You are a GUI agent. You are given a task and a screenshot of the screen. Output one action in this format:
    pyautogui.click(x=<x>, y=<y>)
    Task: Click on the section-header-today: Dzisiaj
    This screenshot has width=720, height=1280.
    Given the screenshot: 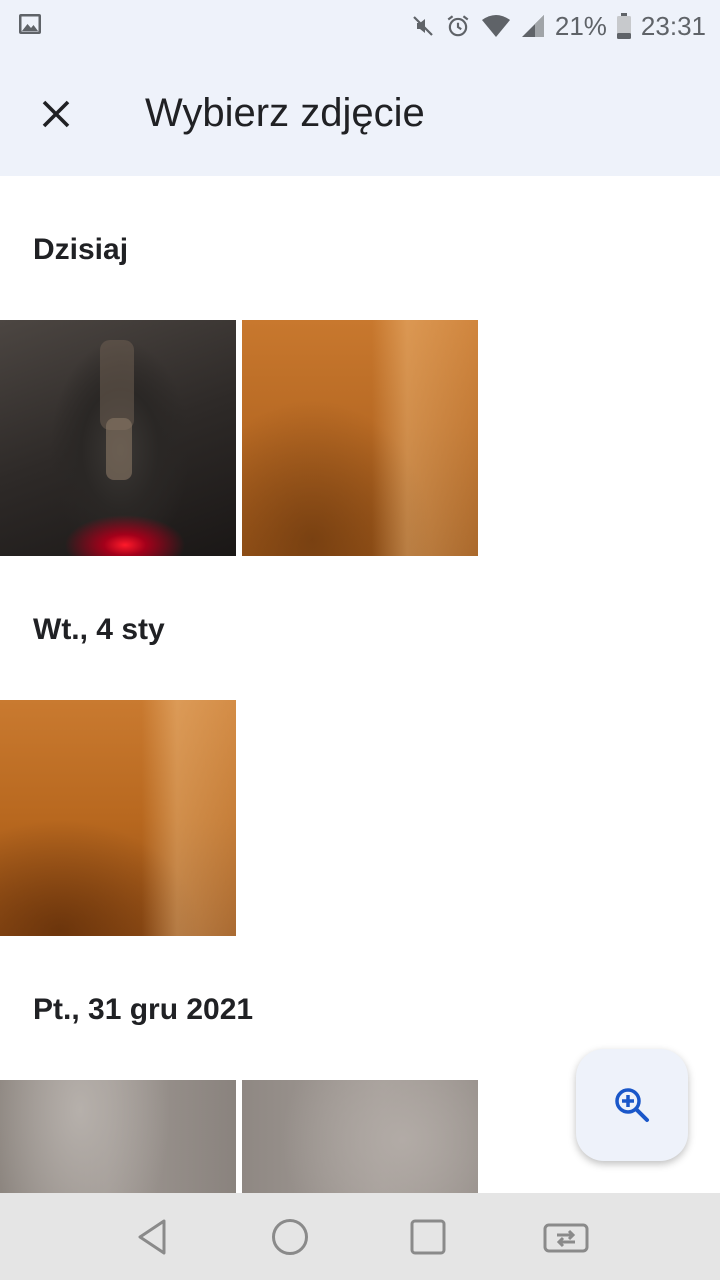 What is the action you would take?
    pyautogui.click(x=81, y=249)
    